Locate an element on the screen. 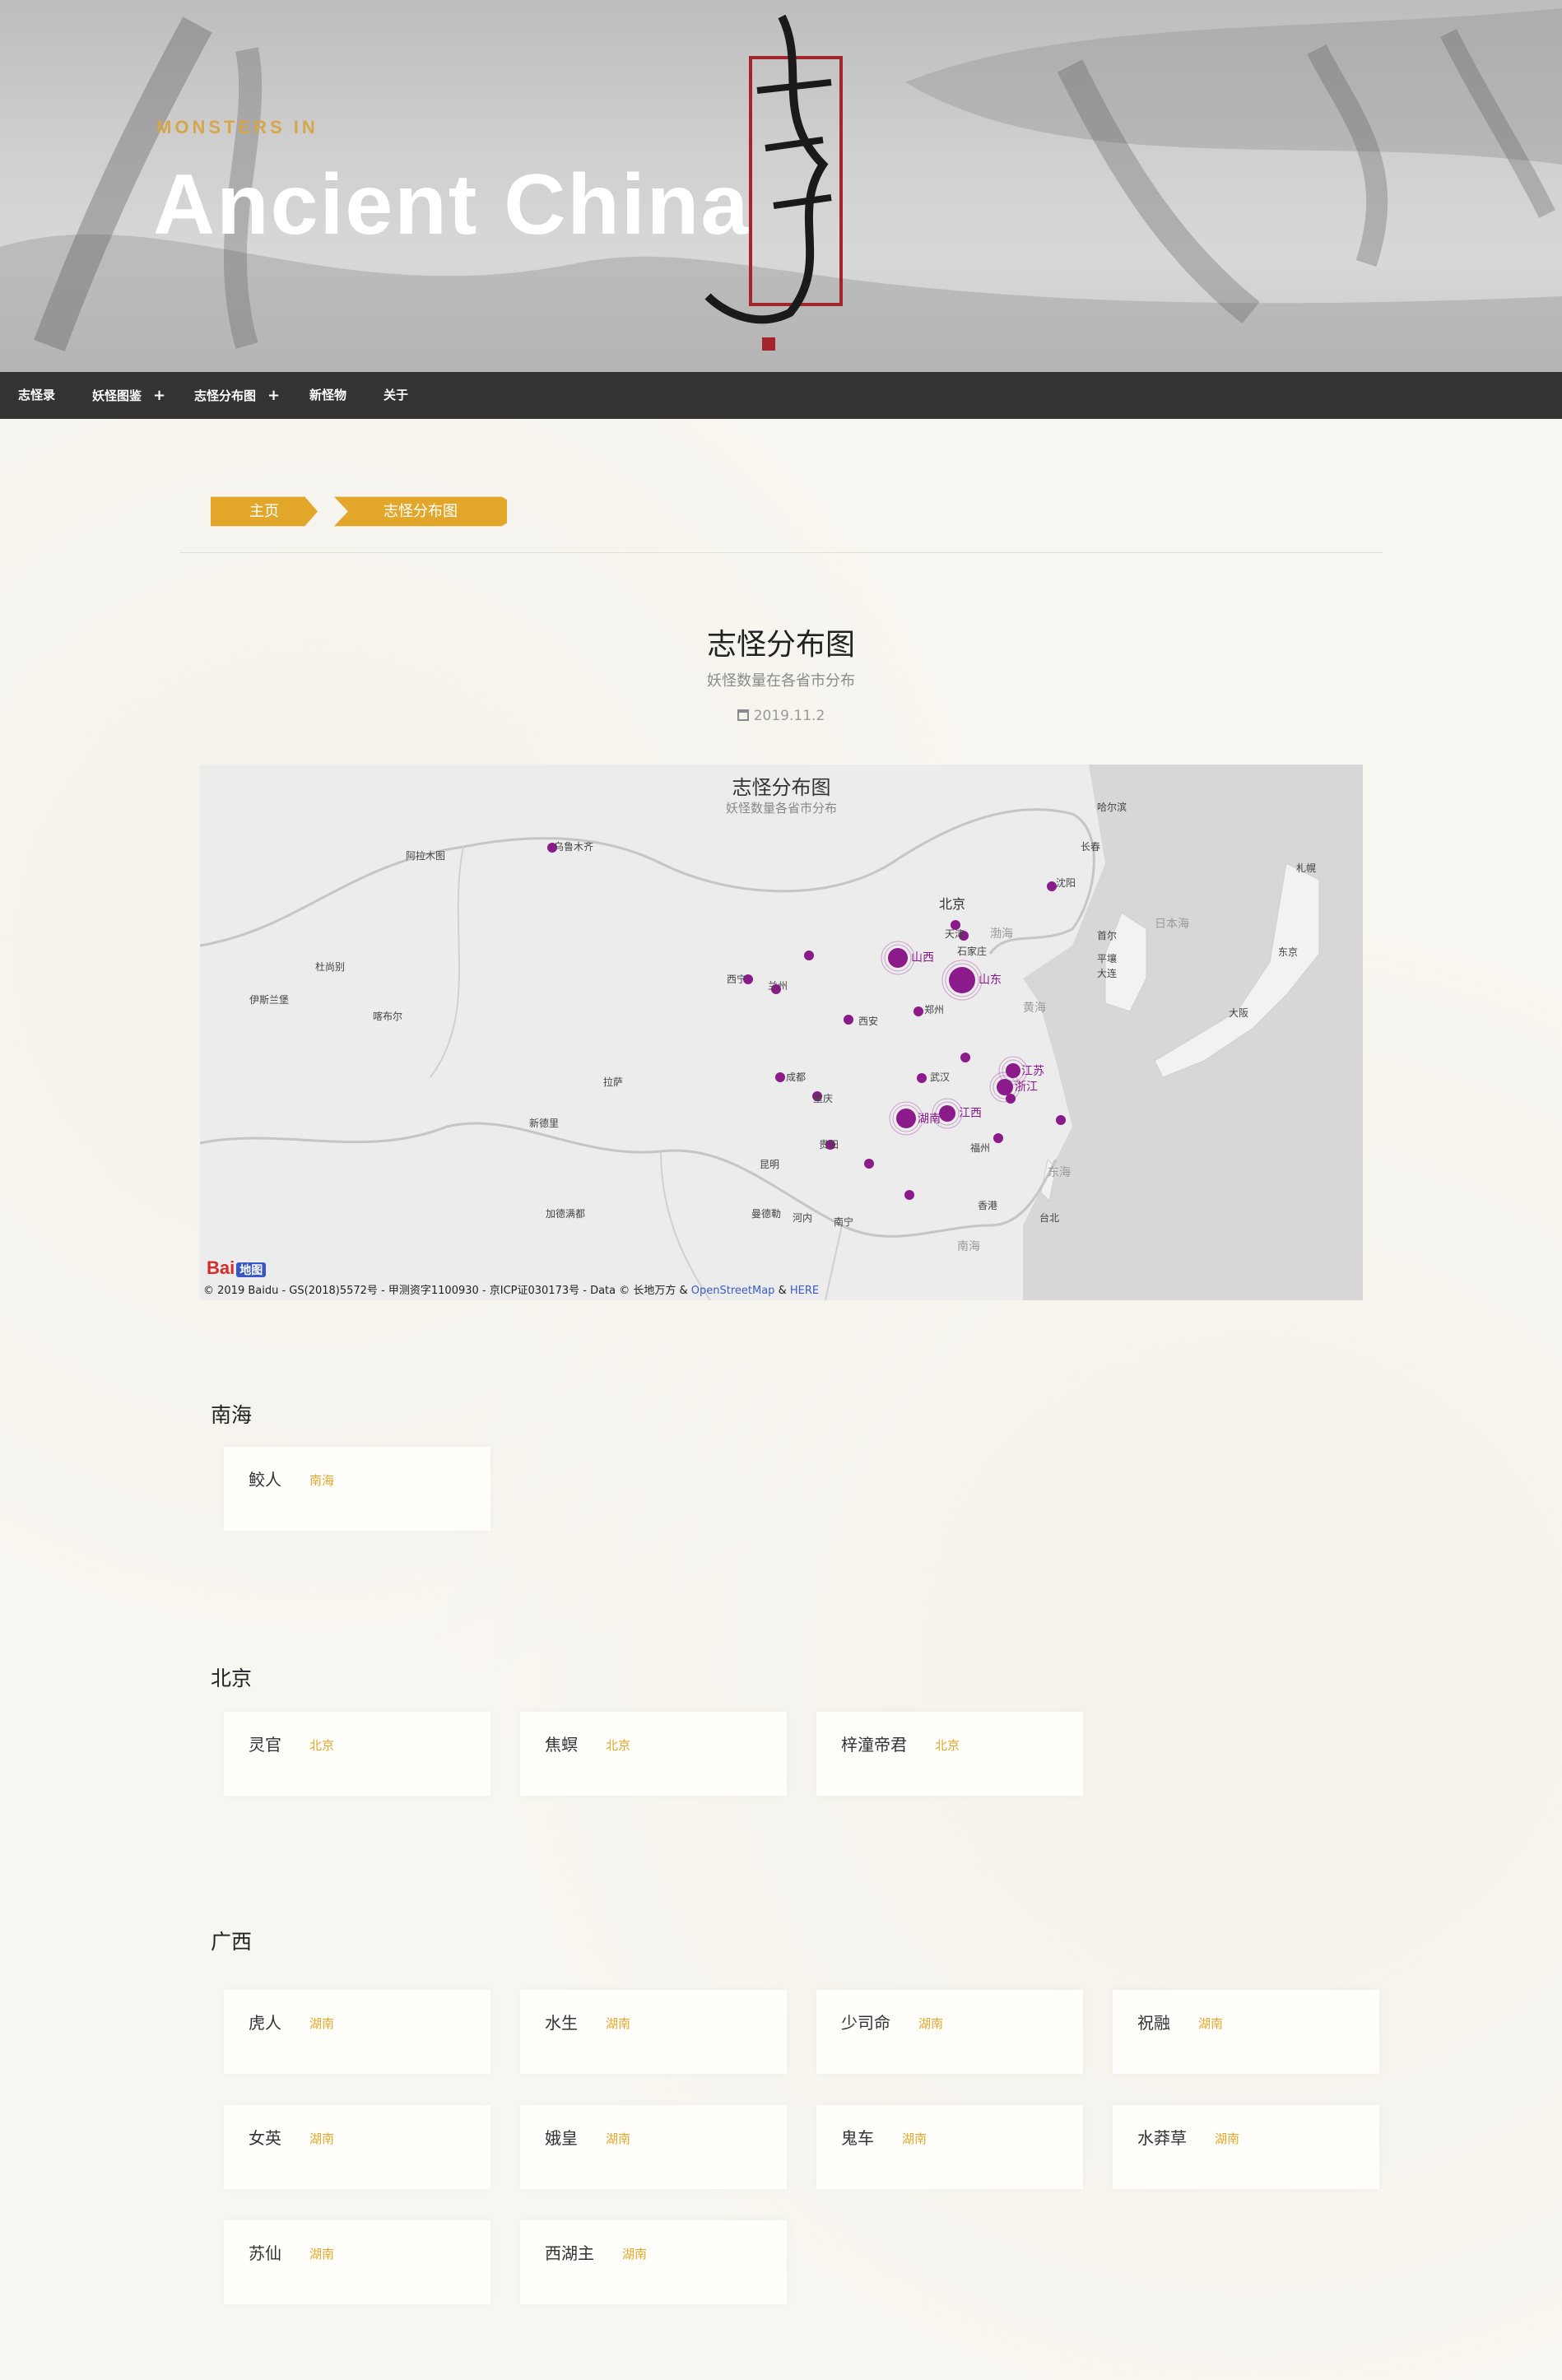 This screenshot has width=1562, height=2380. plus-icon: + is located at coordinates (159, 395).